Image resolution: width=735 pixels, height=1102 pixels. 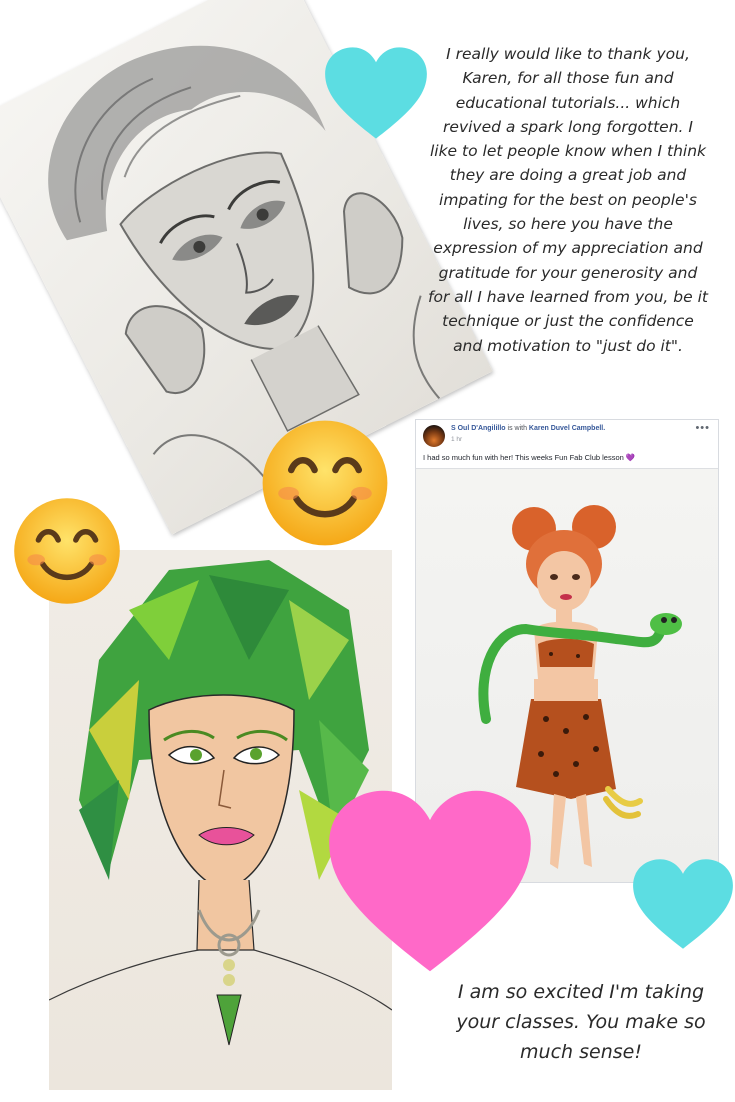 I want to click on author-avatar, so click(x=434, y=436).